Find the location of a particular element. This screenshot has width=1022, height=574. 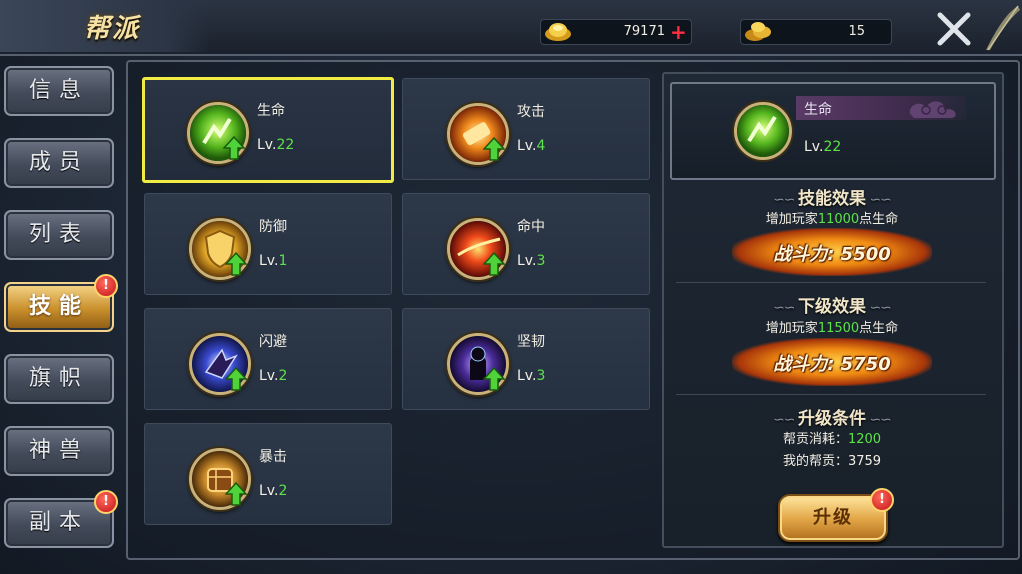

upgrade-alert-badge: ! is located at coordinates (882, 500).